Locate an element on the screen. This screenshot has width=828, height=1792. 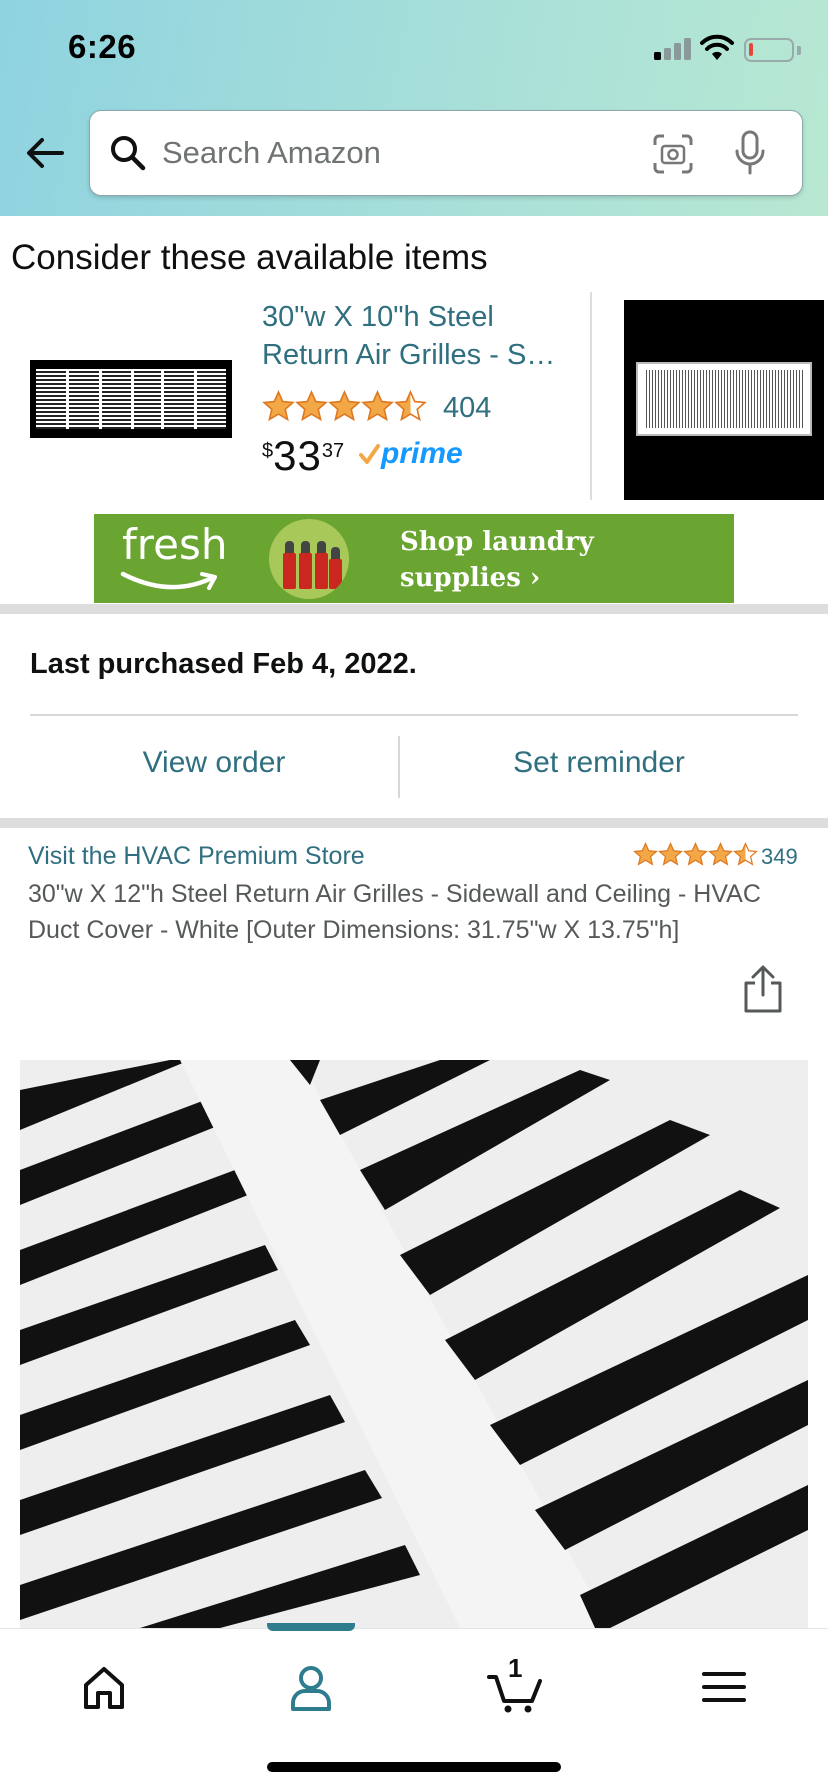
divider is located at coordinates (414, 715).